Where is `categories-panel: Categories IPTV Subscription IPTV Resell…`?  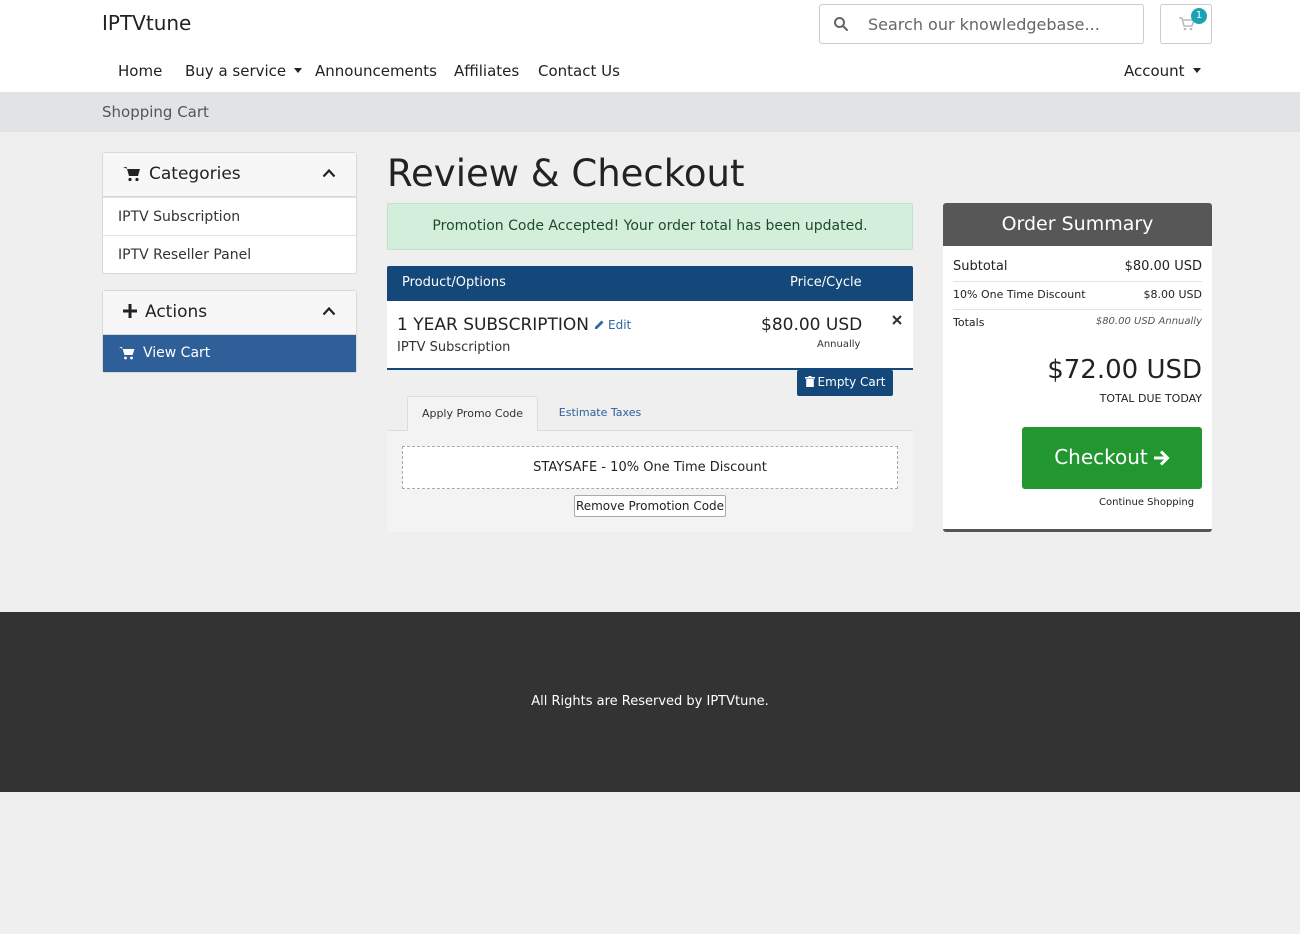 categories-panel: Categories IPTV Subscription IPTV Resell… is located at coordinates (229, 213).